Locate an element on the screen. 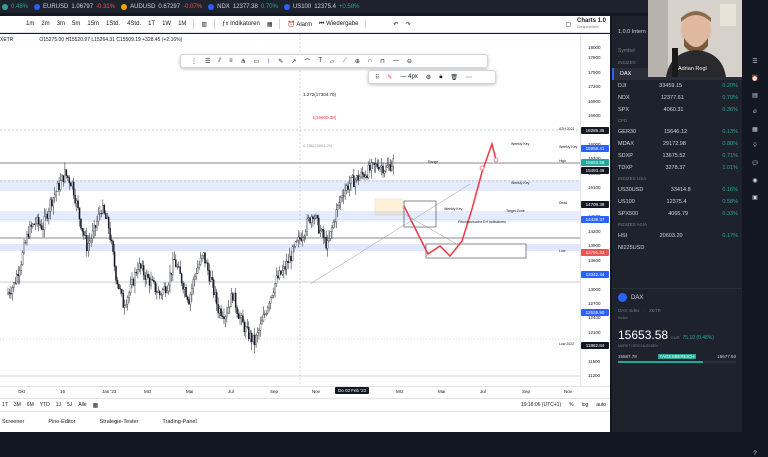 The width and height of the screenshot is (768, 457). alarm-button: ⏰ Alarm is located at coordinates (299, 24).